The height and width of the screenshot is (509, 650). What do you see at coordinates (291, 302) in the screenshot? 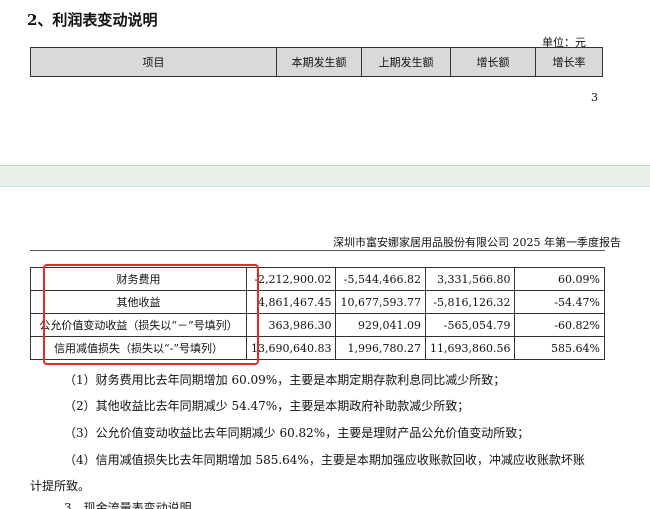
I see `row-current: 4,861,467.45` at bounding box center [291, 302].